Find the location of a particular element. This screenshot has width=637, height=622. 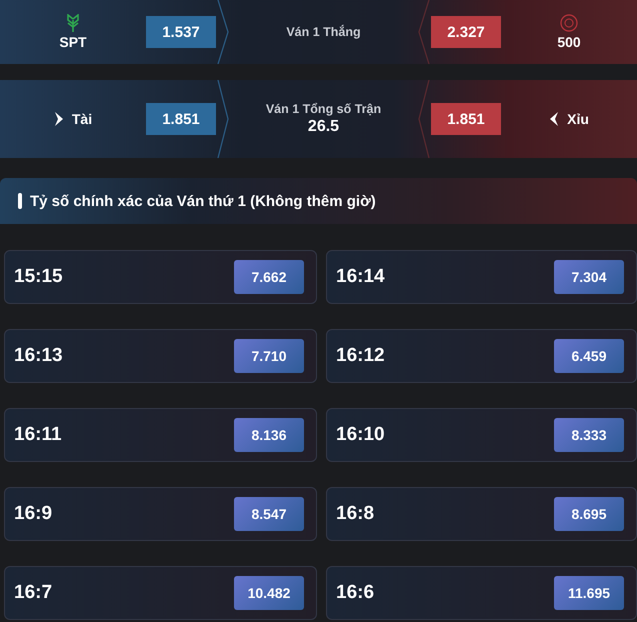

score-label: 16:12 is located at coordinates (360, 356).